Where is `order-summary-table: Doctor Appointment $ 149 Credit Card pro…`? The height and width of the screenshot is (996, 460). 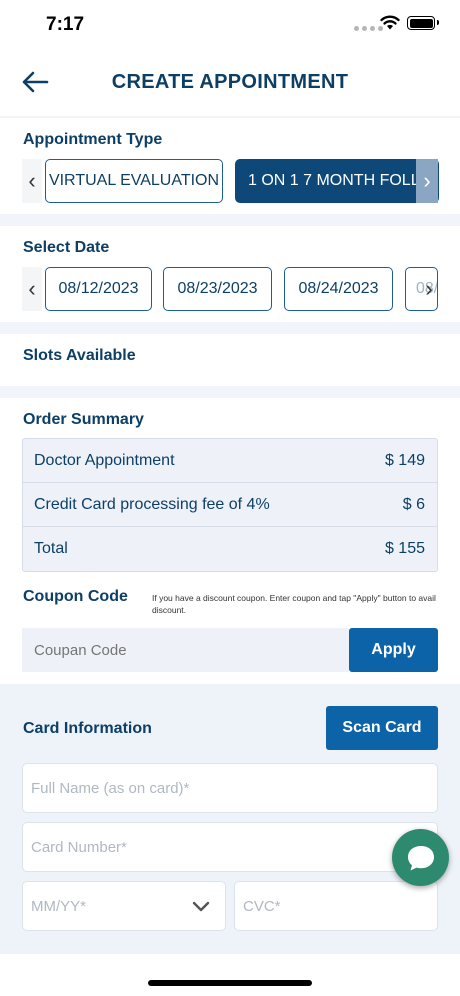 order-summary-table: Doctor Appointment $ 149 Credit Card pro… is located at coordinates (230, 505).